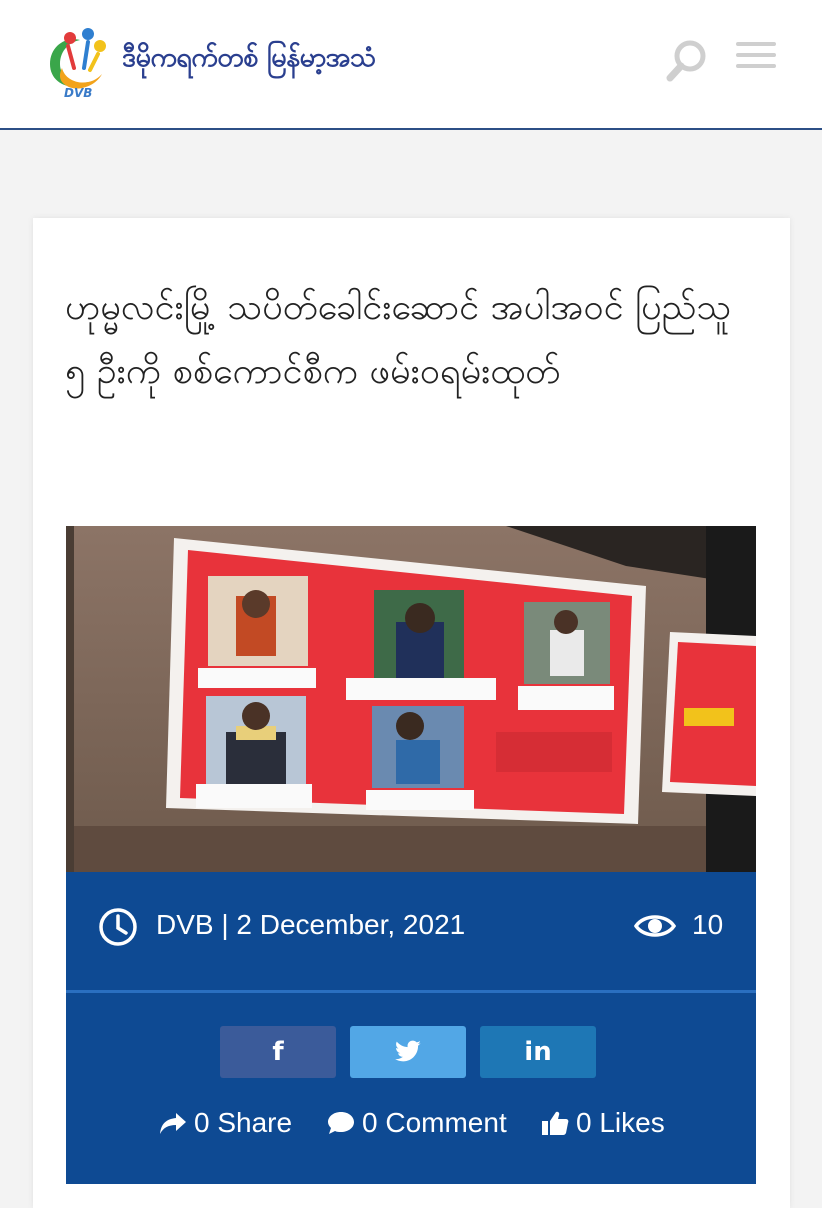 This screenshot has width=822, height=1208. I want to click on likes-count: 0 Likes, so click(602, 1123).